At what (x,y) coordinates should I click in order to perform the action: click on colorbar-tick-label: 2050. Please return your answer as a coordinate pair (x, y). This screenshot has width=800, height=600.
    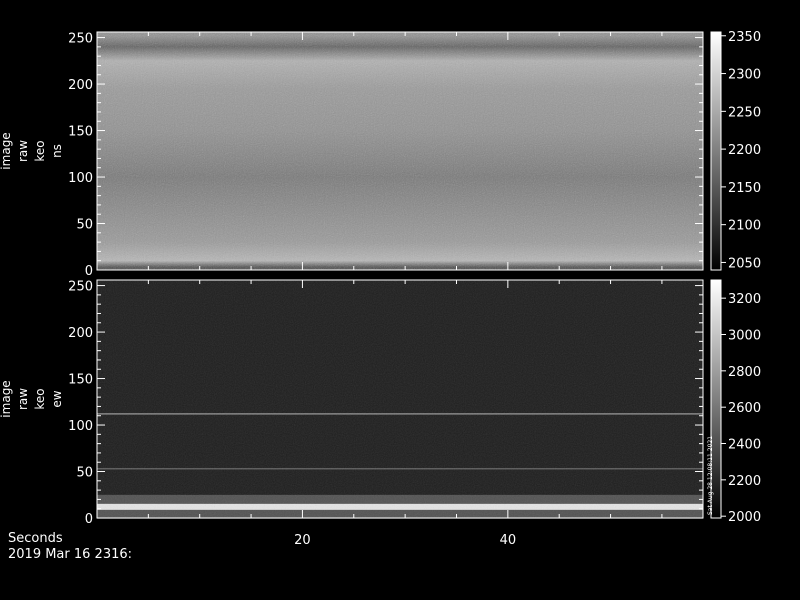
    Looking at the image, I should click on (744, 263).